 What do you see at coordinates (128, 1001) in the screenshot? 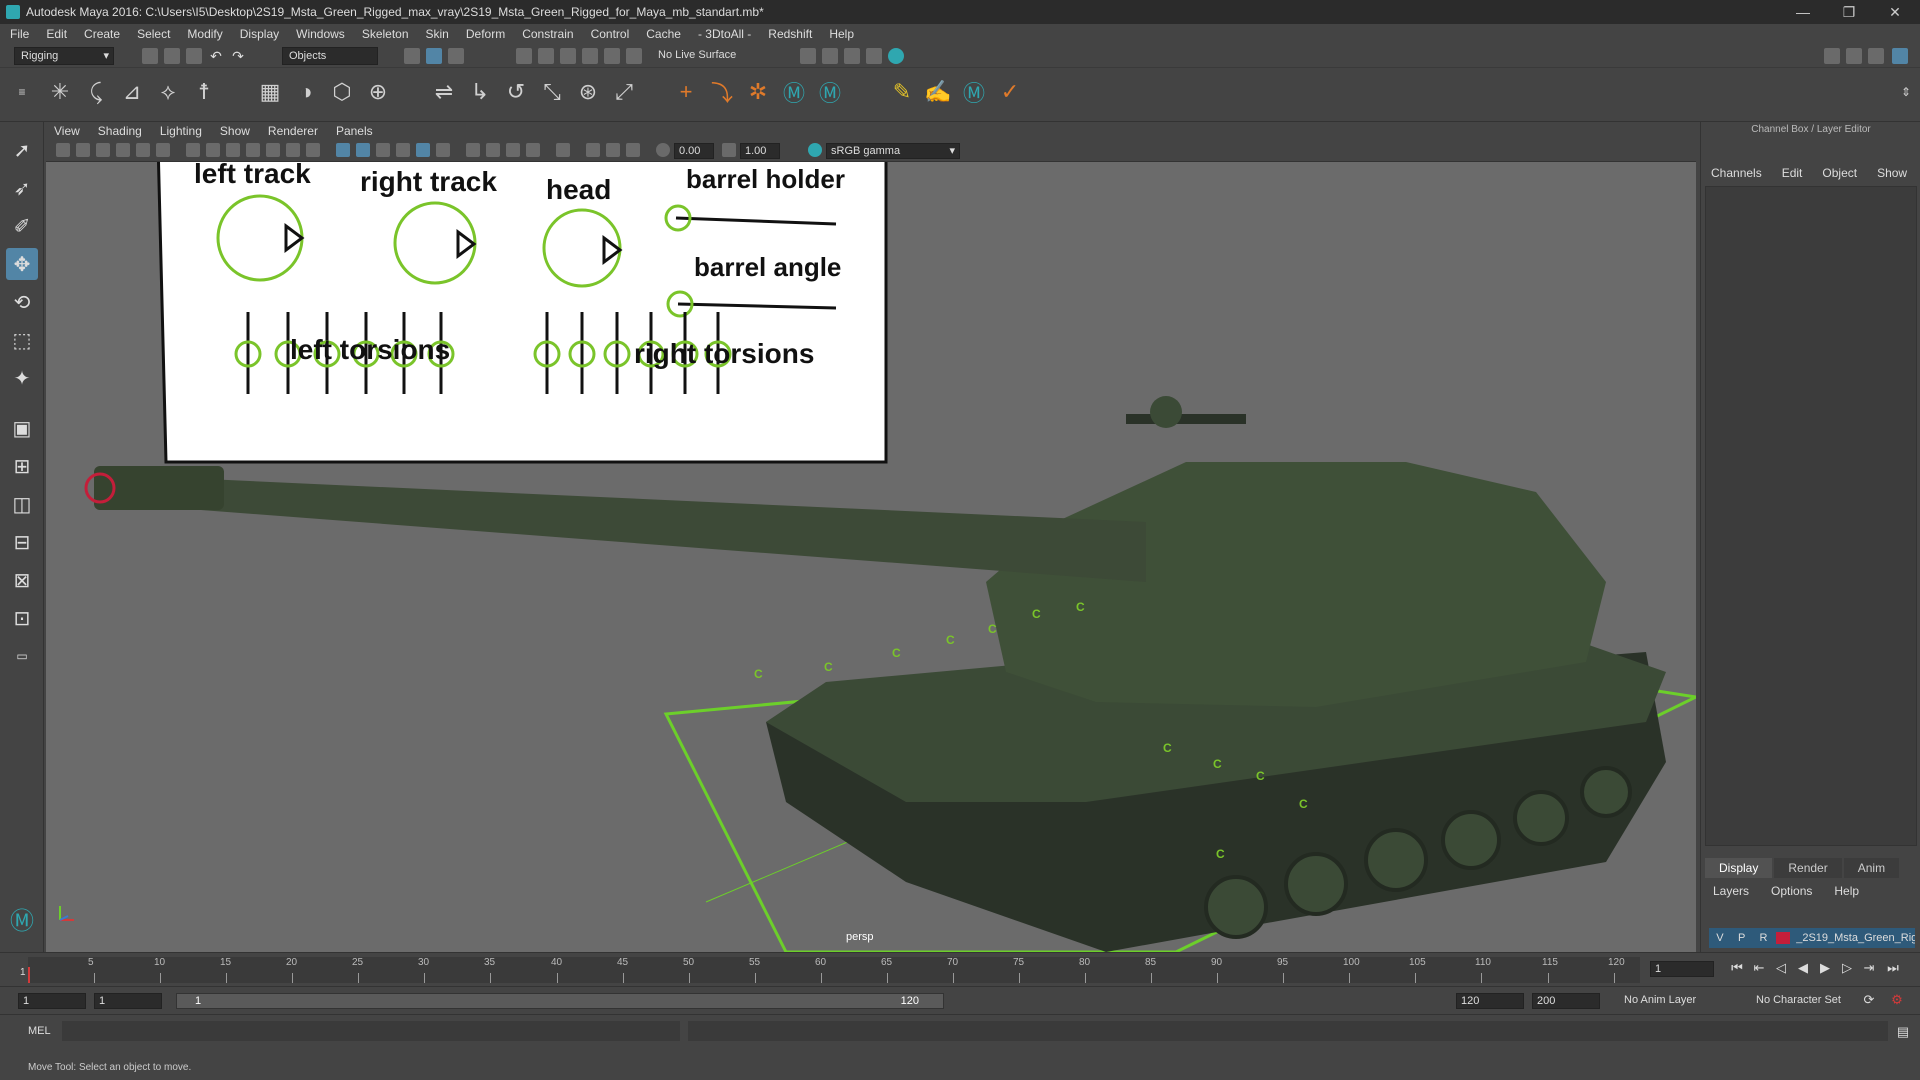
I see `playback-start-field: 1` at bounding box center [128, 1001].